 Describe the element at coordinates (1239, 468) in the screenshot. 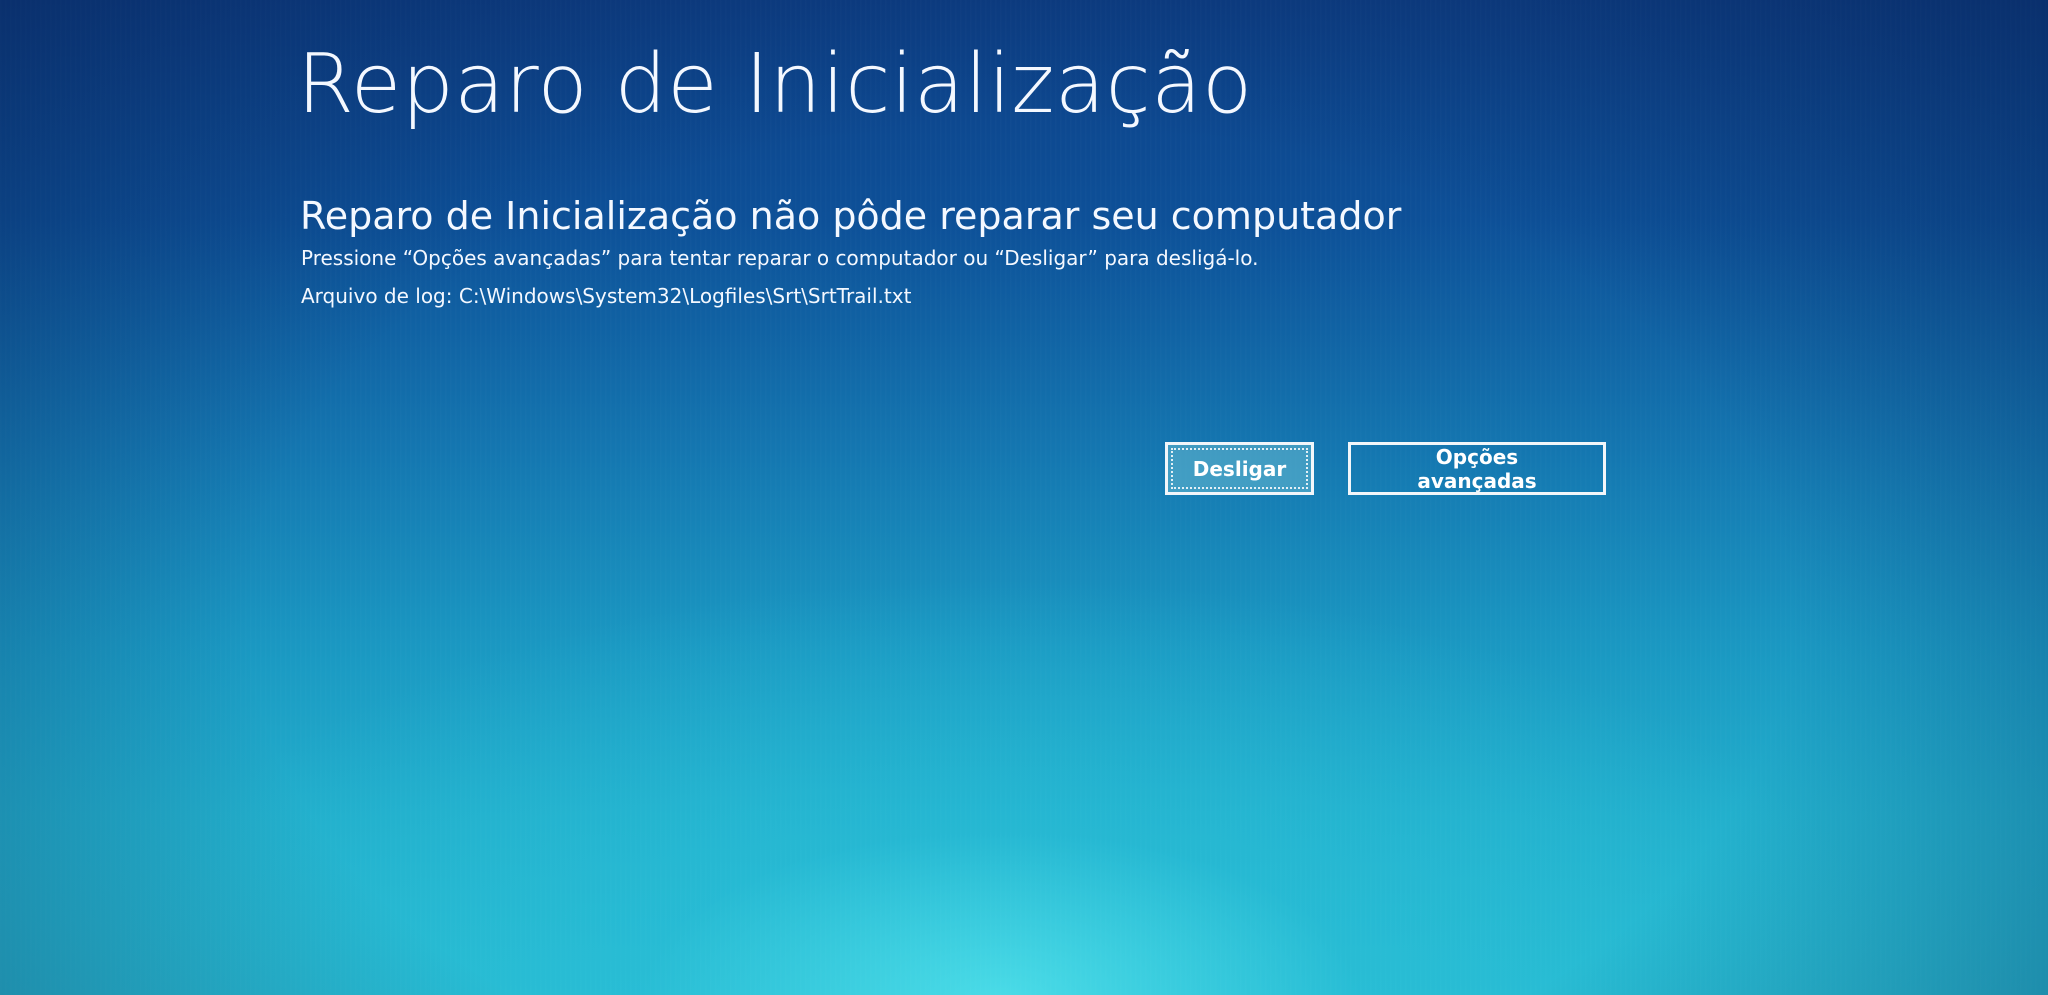

I see `shutdown-button: Desligar` at that location.